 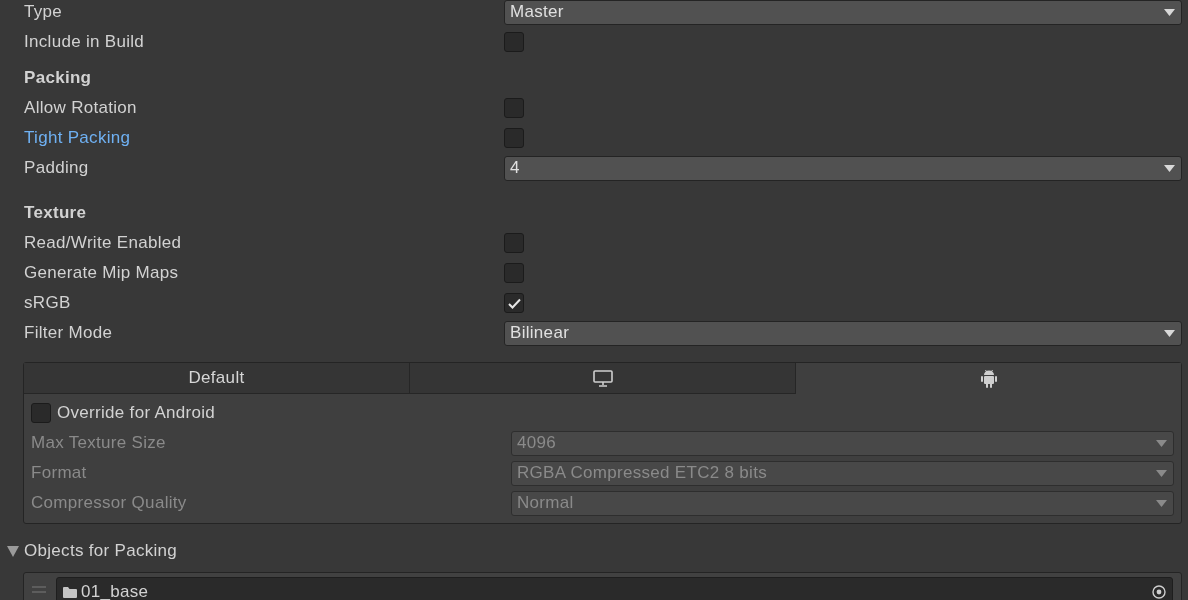 What do you see at coordinates (48, 303) in the screenshot?
I see `field-label: sRGB` at bounding box center [48, 303].